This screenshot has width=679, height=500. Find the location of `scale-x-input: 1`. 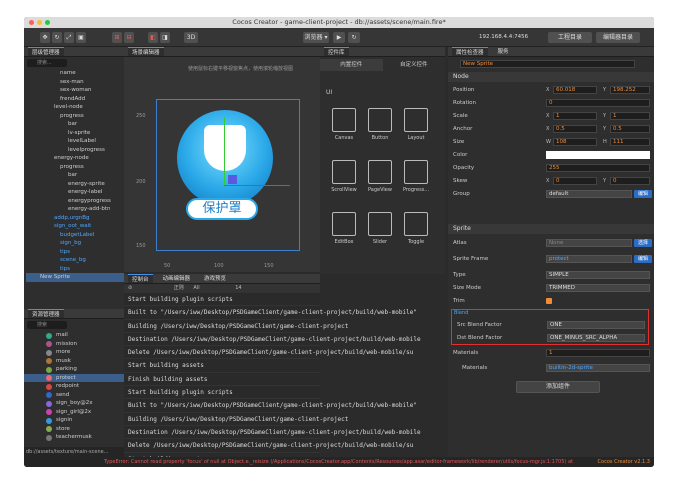

scale-x-input: 1 is located at coordinates (575, 116).